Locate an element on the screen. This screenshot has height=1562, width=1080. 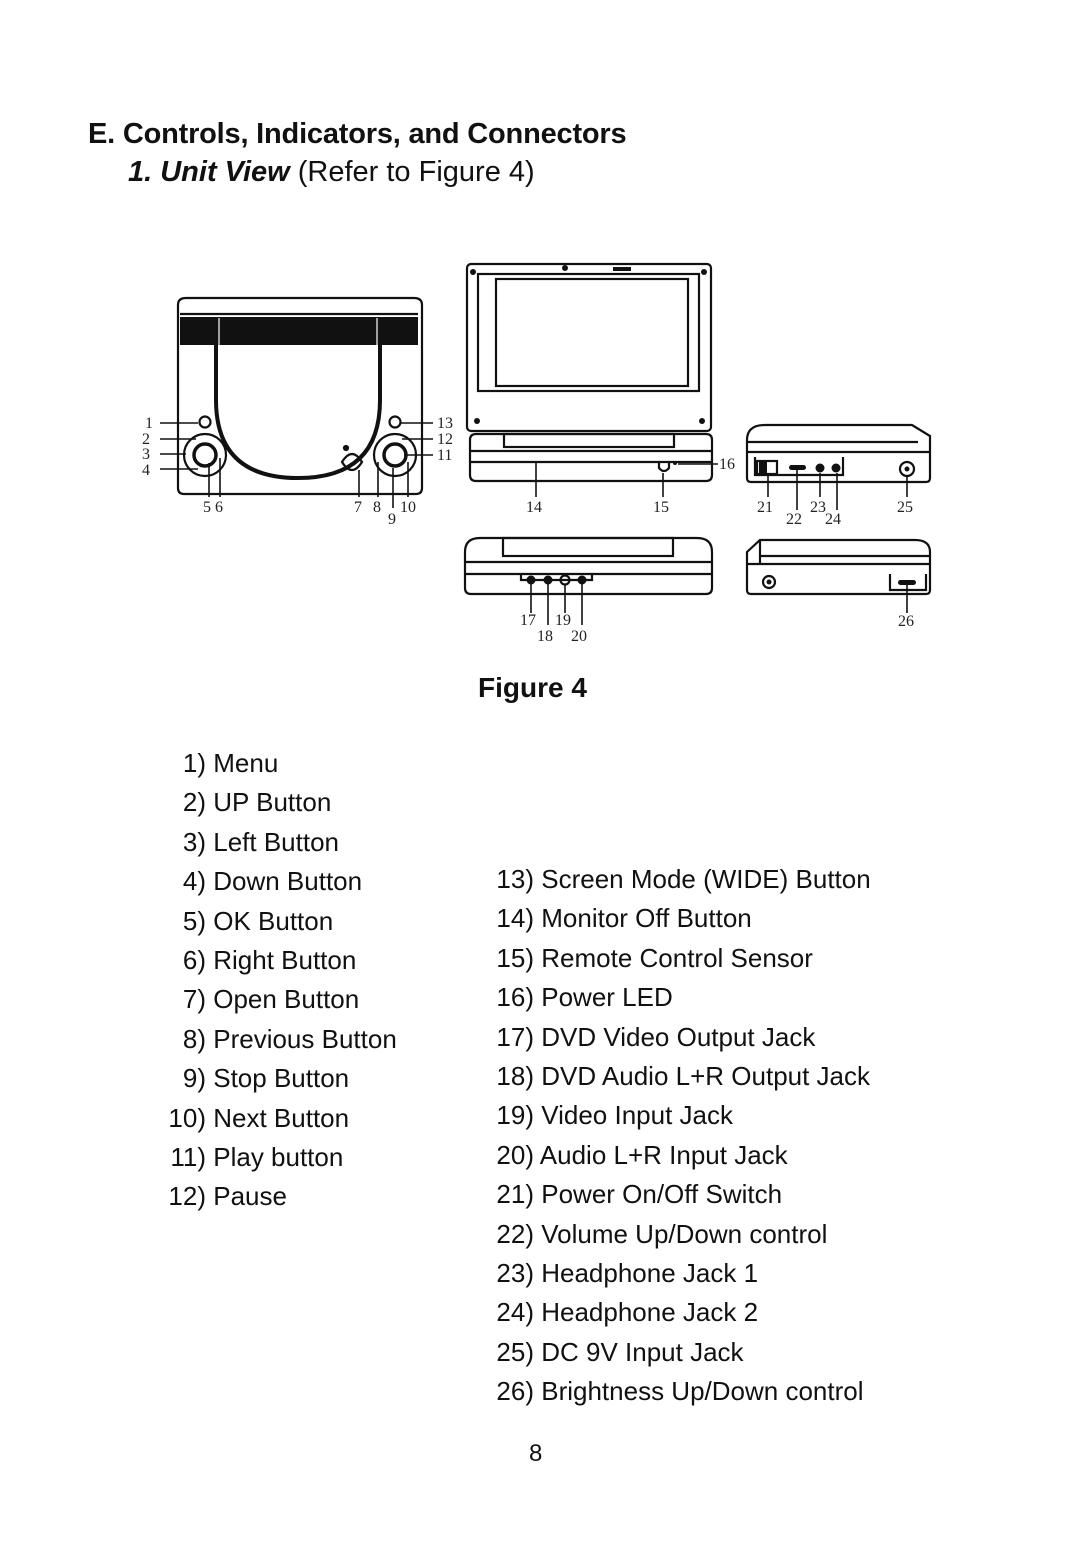
audio-out-jack-shape is located at coordinates (548, 580).